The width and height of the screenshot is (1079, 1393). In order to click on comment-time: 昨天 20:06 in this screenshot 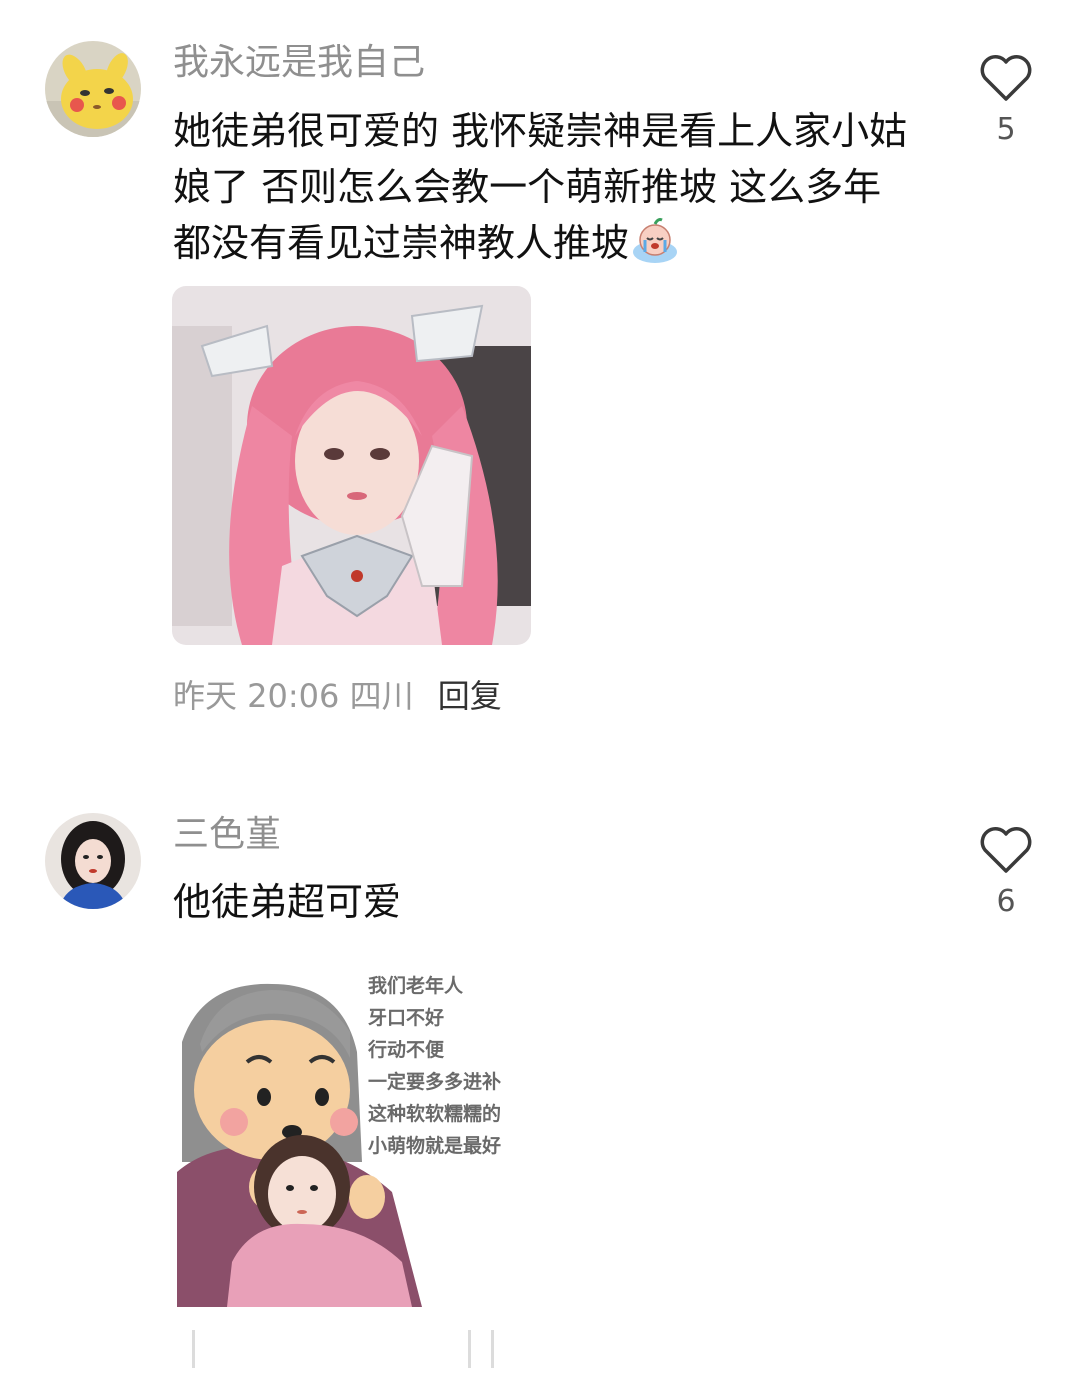, I will do `click(256, 696)`.